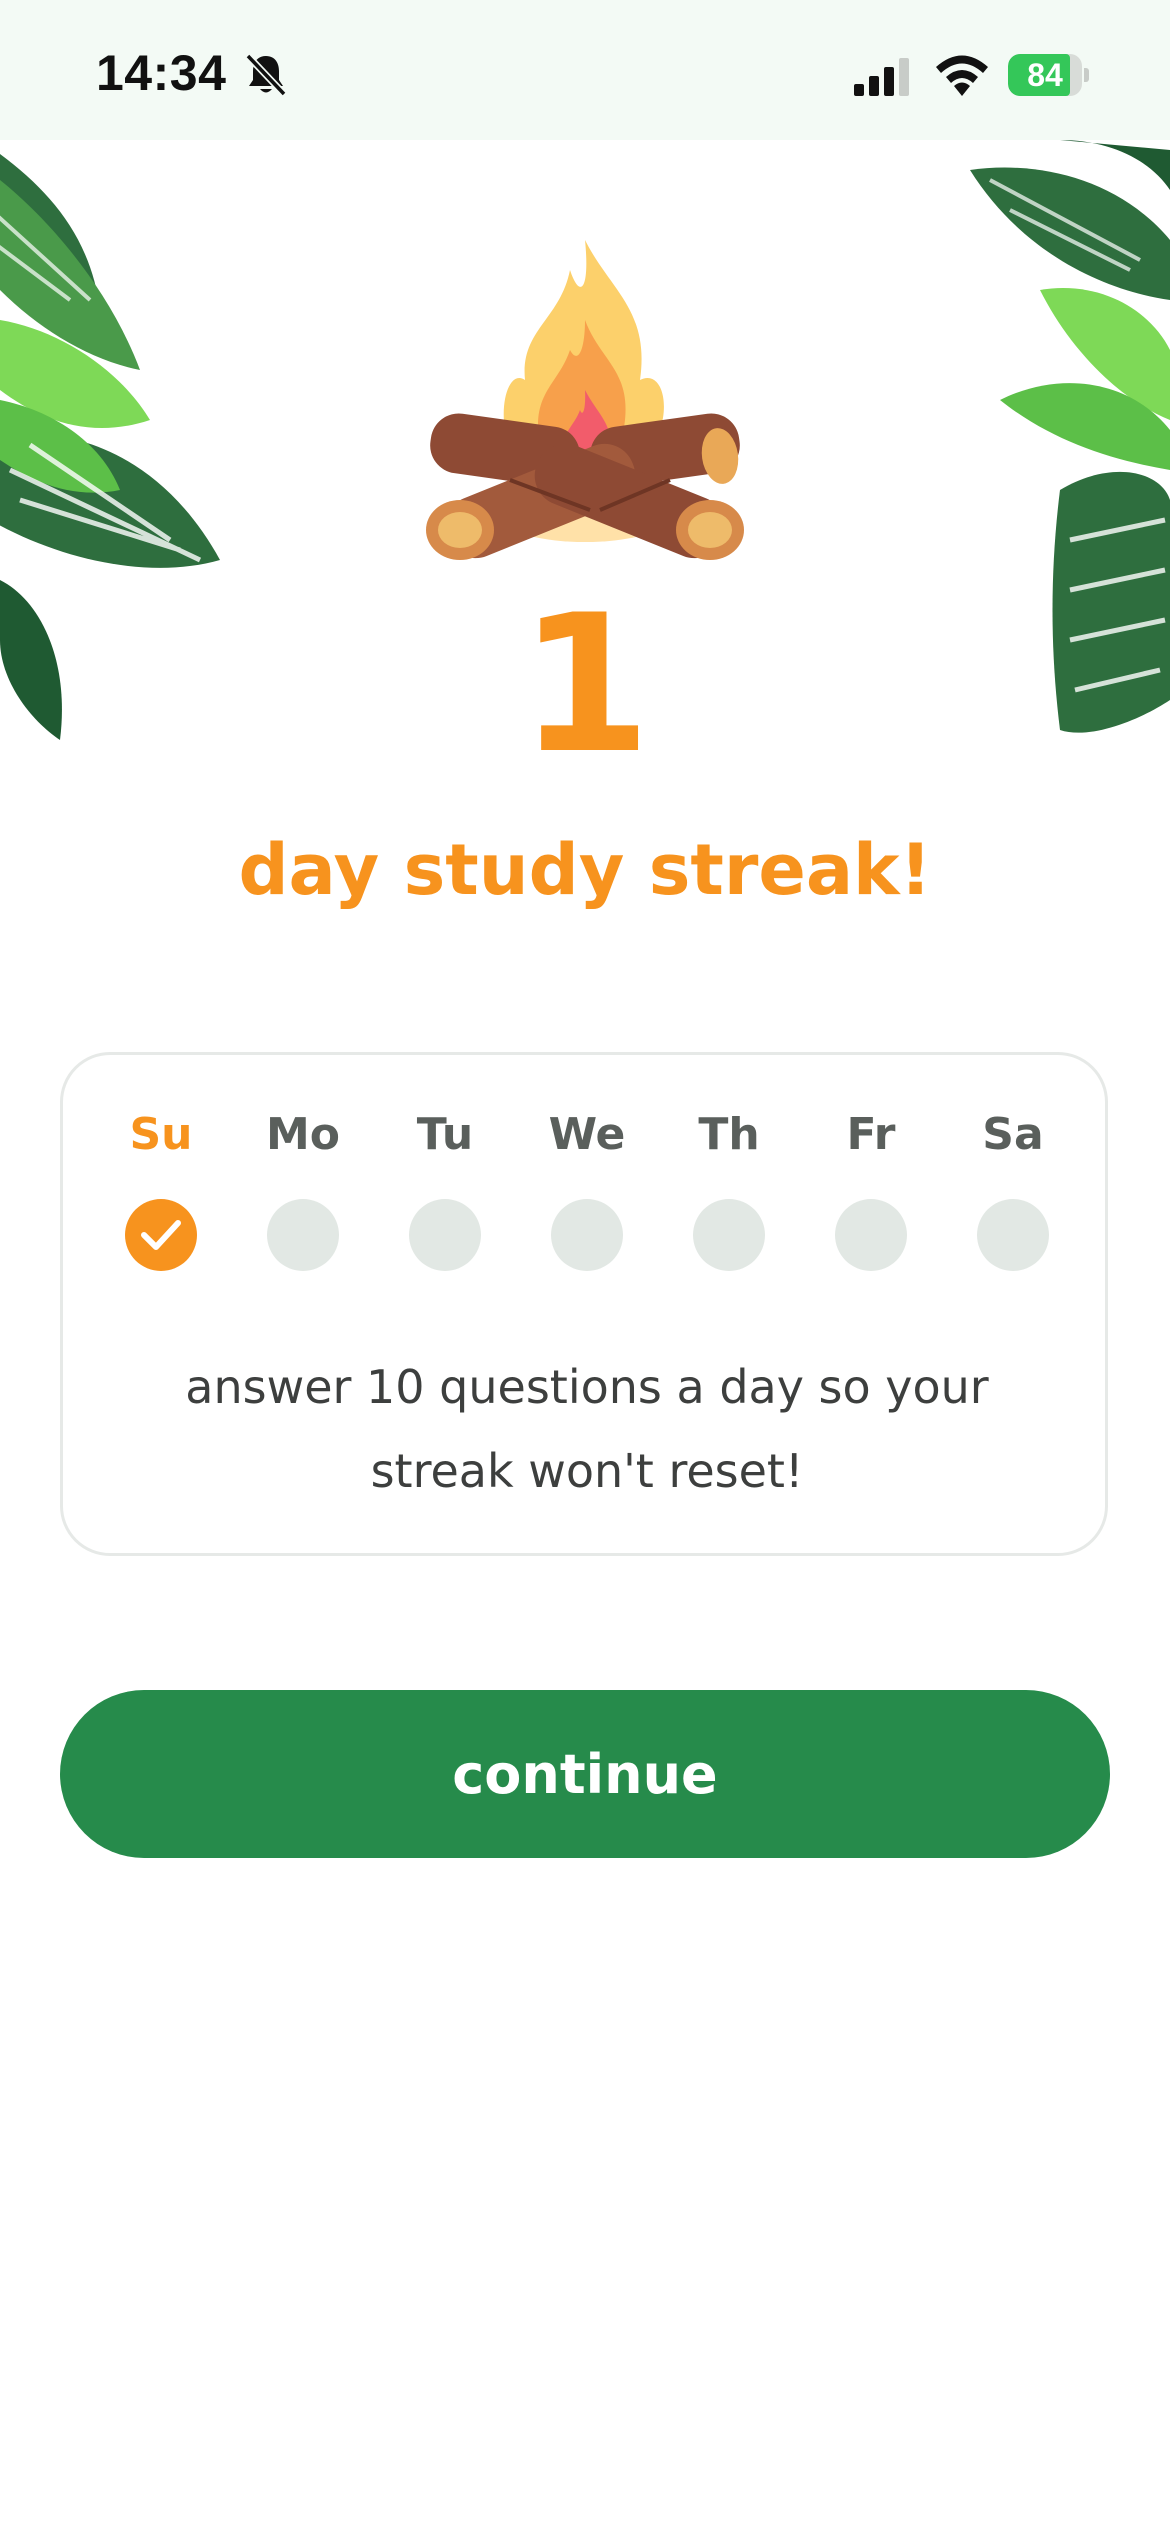 The width and height of the screenshot is (1170, 2532). Describe the element at coordinates (881, 77) in the screenshot. I see `signal-icon` at that location.